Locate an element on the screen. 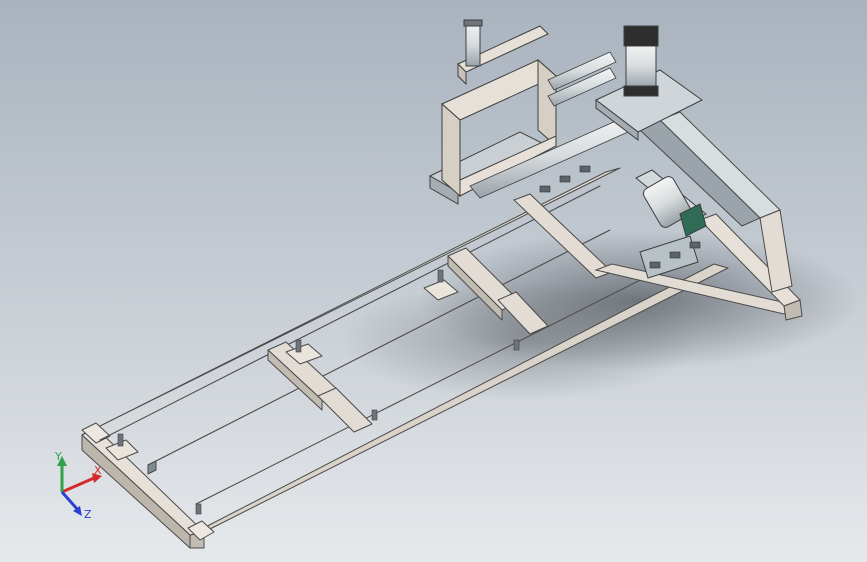 This screenshot has height=562, width=867. orientation-triad: X Y Z is located at coordinates (78, 485).